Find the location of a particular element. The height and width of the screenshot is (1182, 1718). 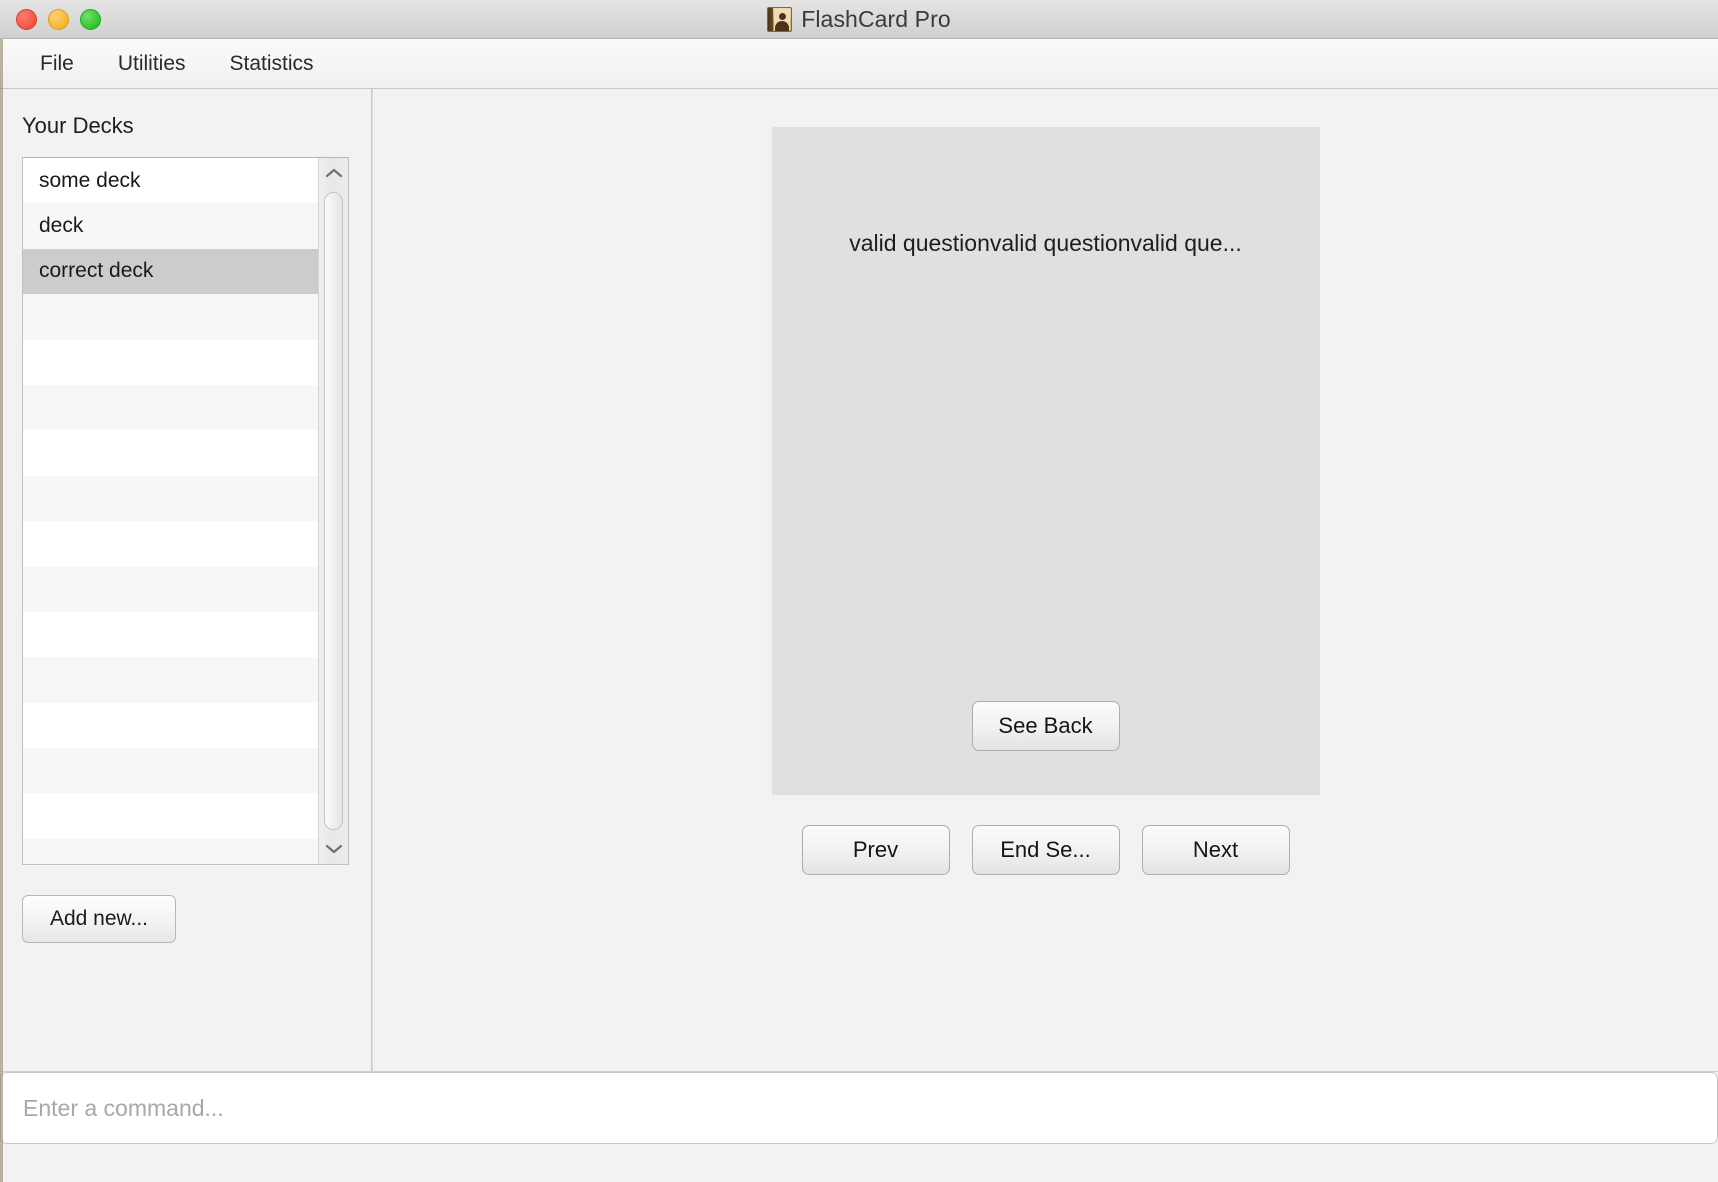

scrollbar-track is located at coordinates (334, 511).